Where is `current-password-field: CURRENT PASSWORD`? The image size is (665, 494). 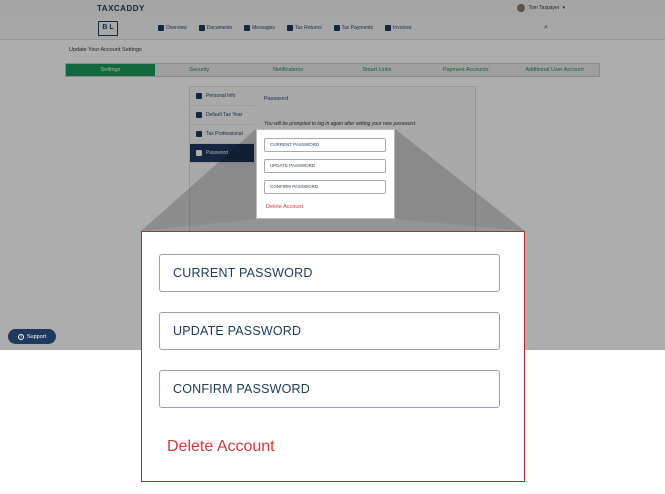
current-password-field: CURRENT PASSWORD is located at coordinates (329, 273).